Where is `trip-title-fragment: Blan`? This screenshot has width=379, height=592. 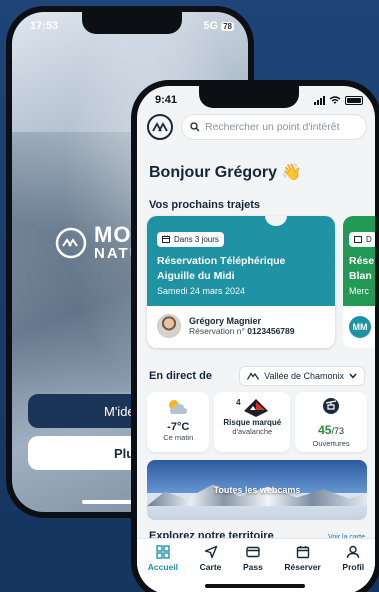 trip-title-fragment: Blan is located at coordinates (360, 276).